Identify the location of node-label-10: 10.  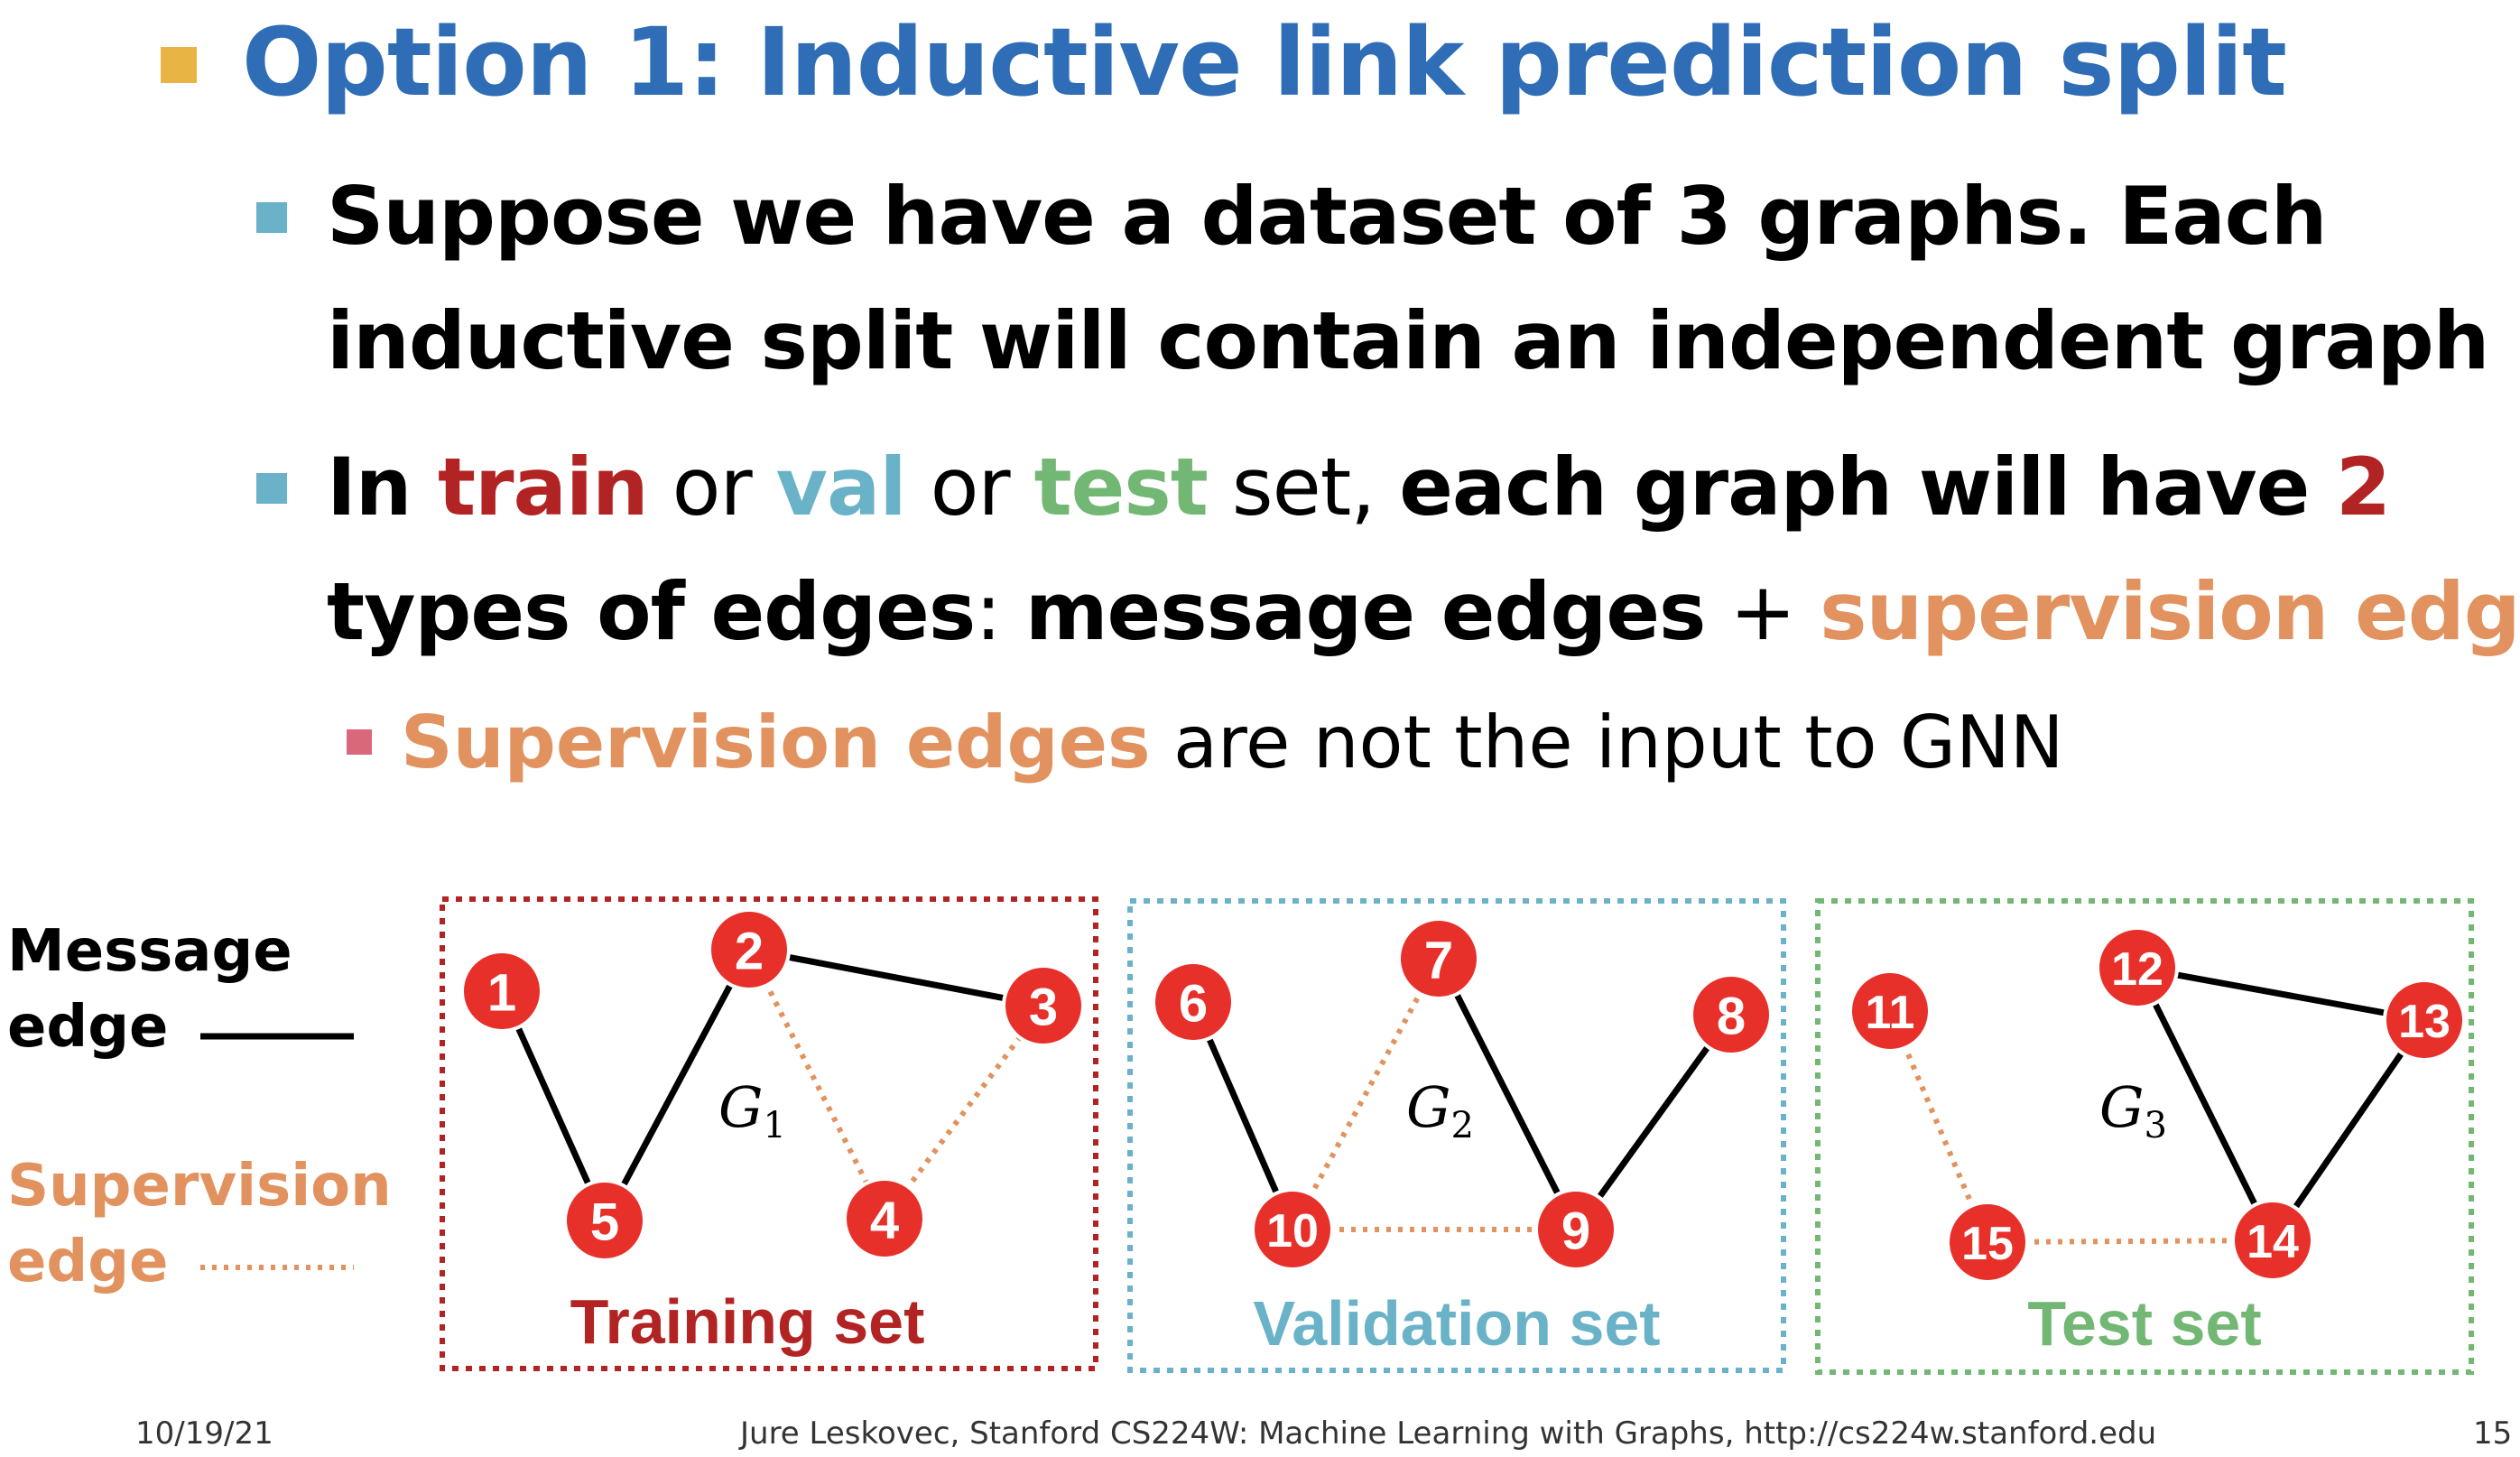
(1292, 1231).